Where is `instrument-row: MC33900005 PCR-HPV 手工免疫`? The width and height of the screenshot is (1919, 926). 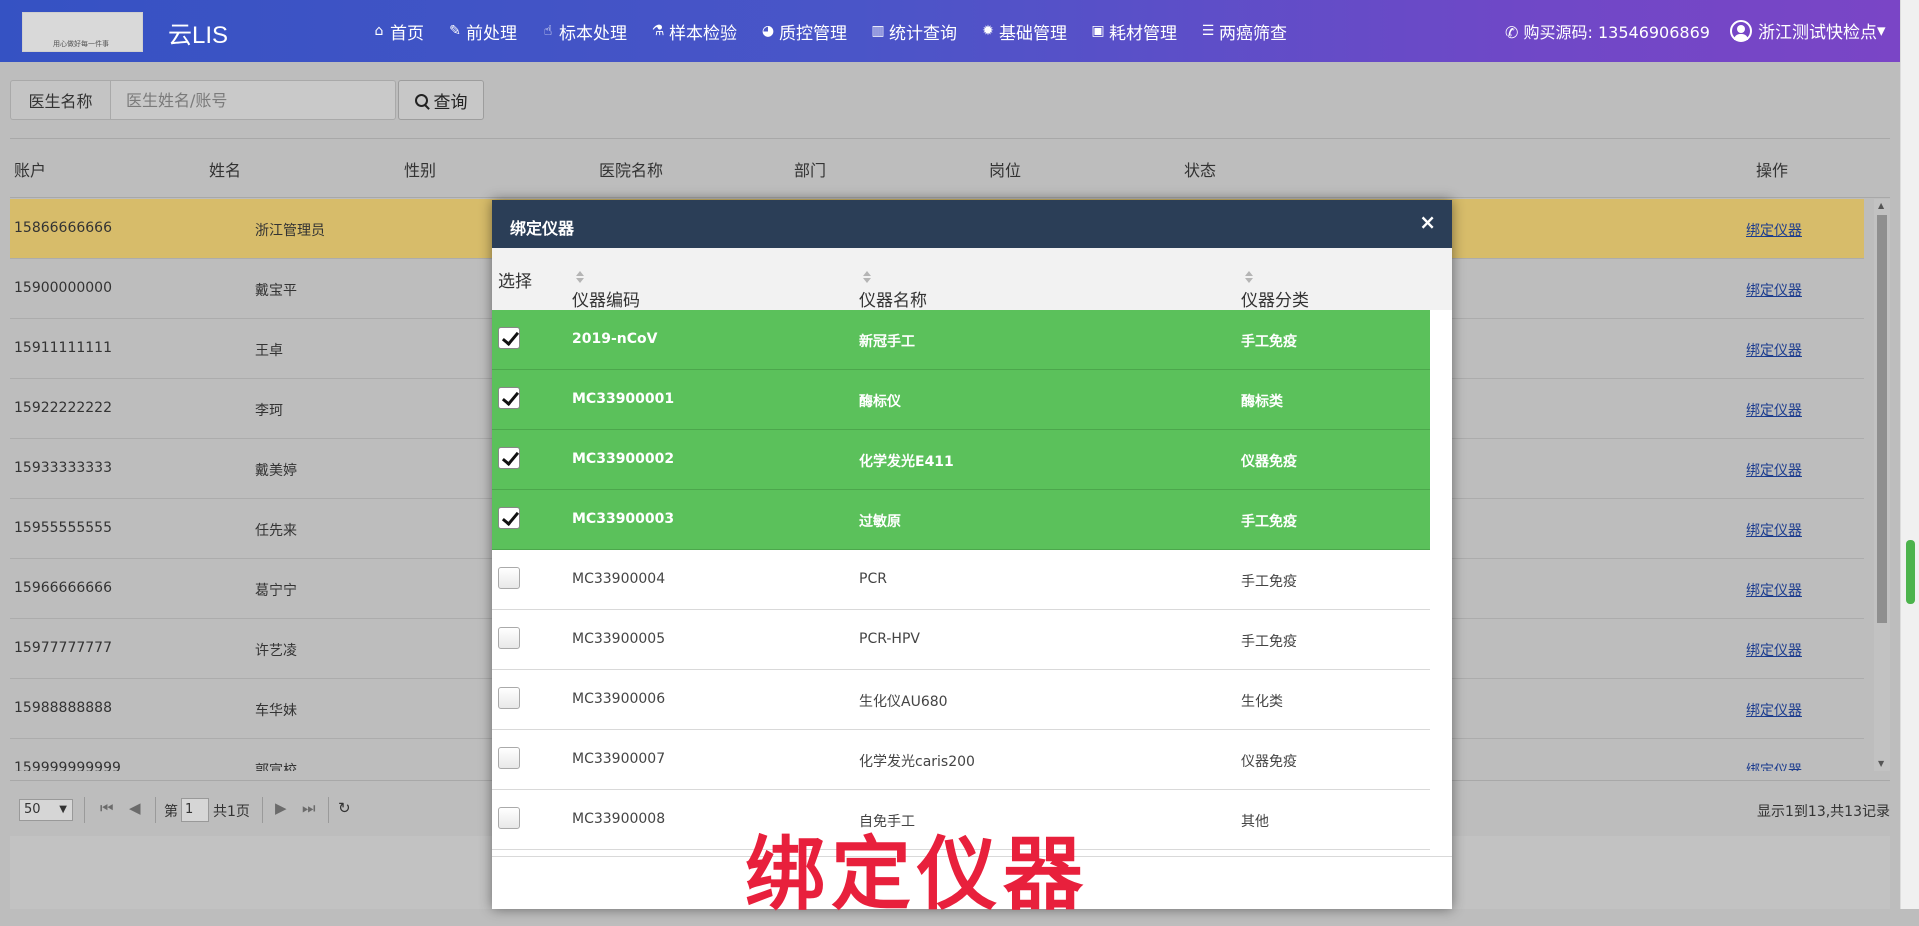 instrument-row: MC33900005 PCR-HPV 手工免疫 is located at coordinates (961, 640).